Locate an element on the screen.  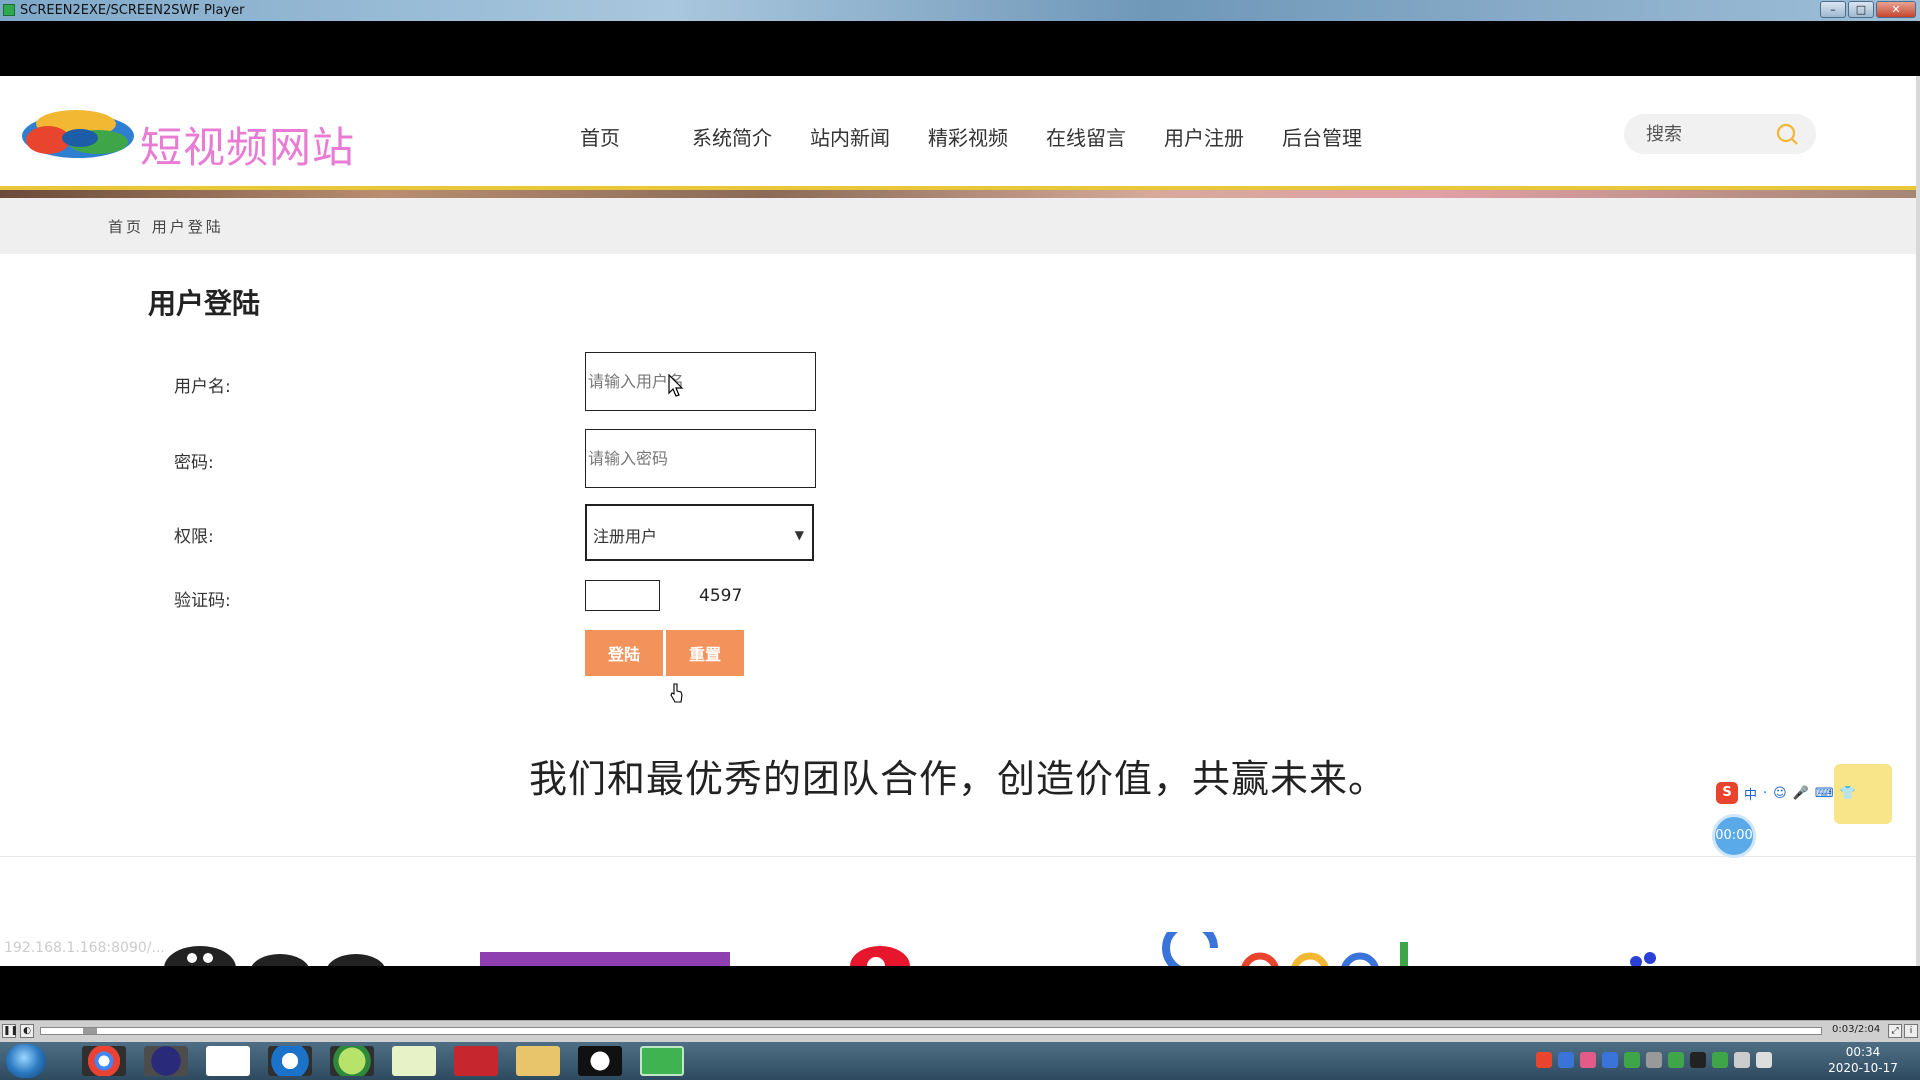
site-logo-icon is located at coordinates (78, 134).